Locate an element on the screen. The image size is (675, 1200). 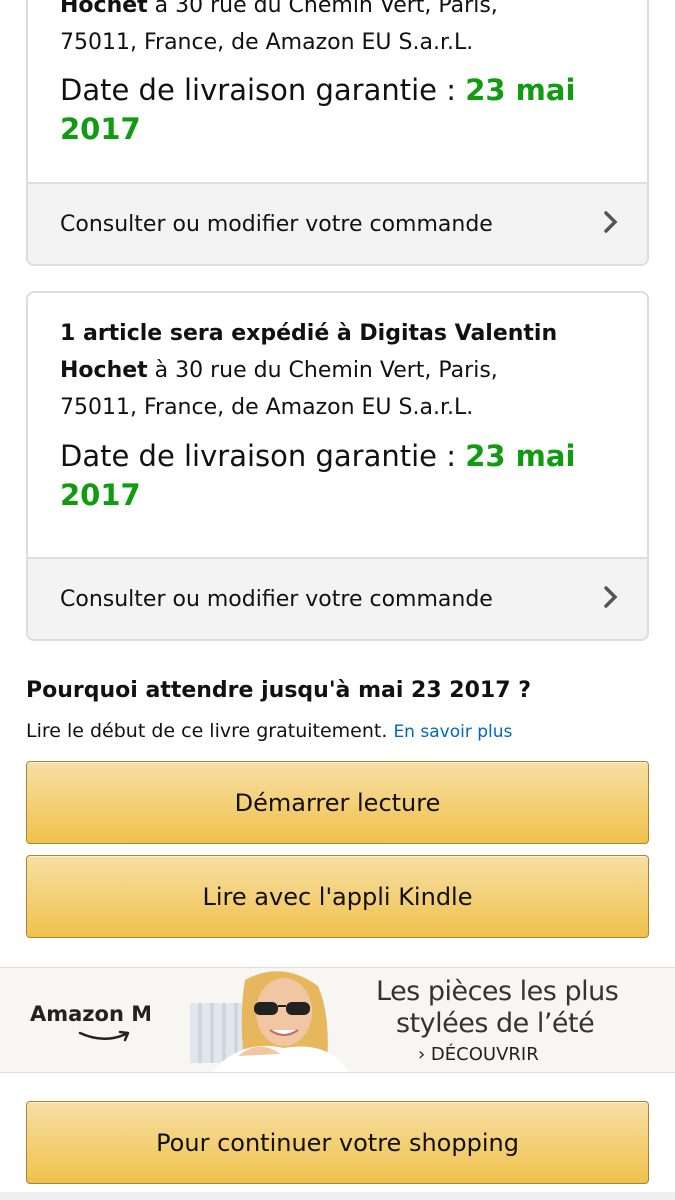
amazon-smile-icon is located at coordinates (104, 1036).